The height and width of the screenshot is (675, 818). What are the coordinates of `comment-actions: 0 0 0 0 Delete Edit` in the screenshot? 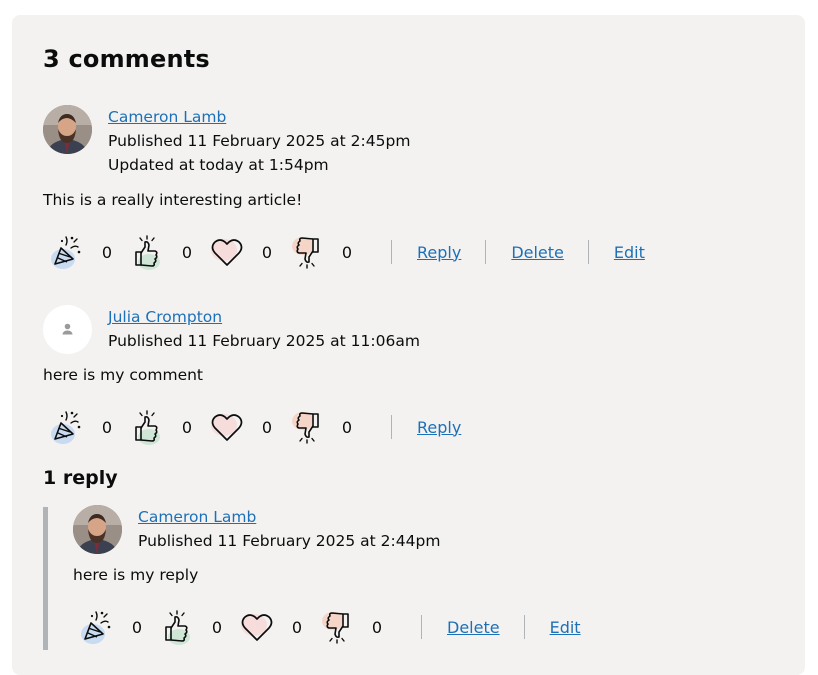 It's located at (329, 627).